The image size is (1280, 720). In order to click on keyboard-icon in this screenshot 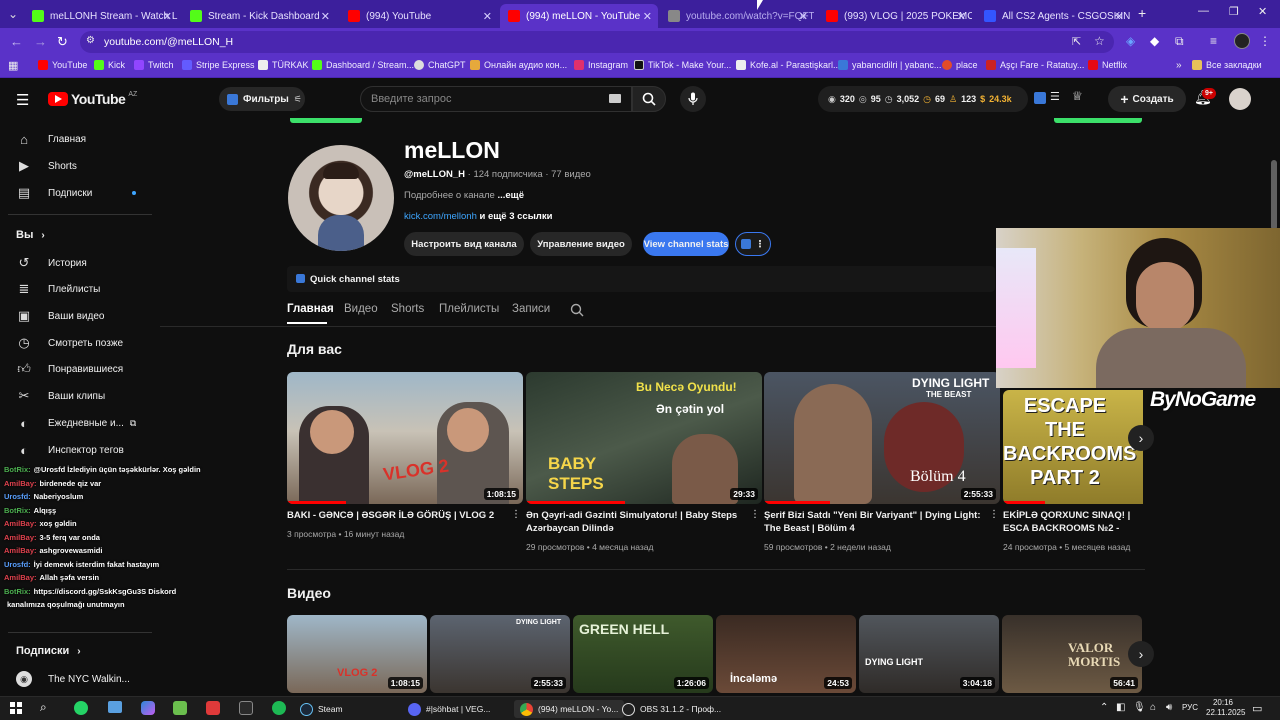, I will do `click(615, 98)`.